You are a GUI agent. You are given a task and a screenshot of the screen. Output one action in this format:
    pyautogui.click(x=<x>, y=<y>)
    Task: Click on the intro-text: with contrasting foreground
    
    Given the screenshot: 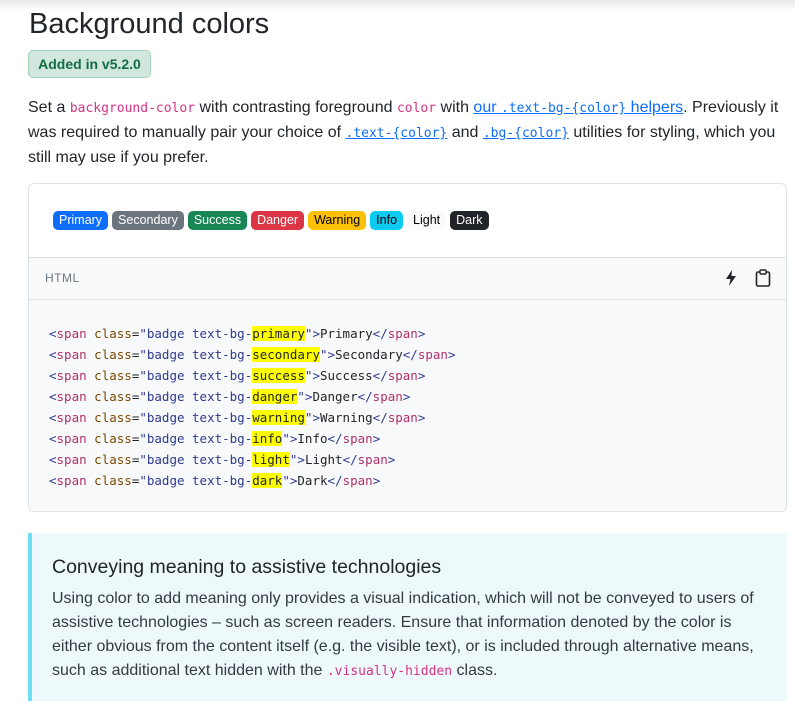 What is the action you would take?
    pyautogui.click(x=296, y=107)
    